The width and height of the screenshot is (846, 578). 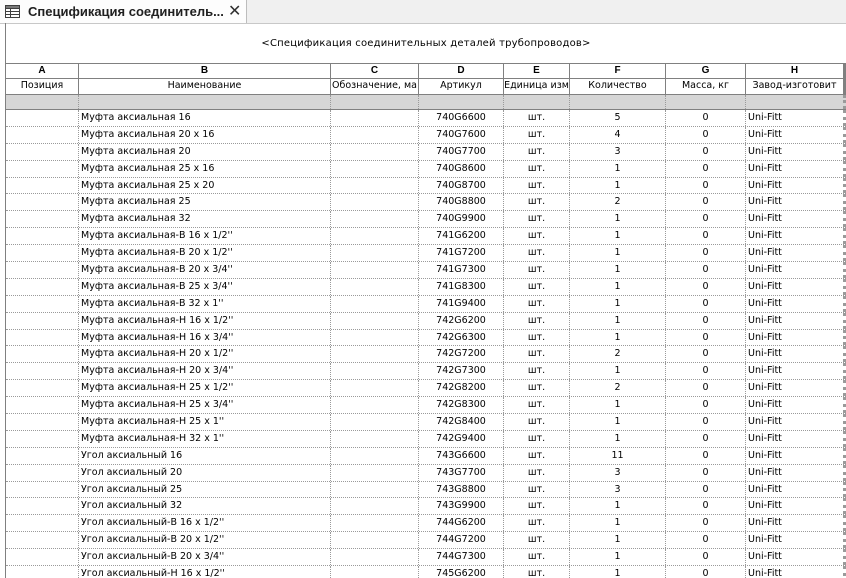 What do you see at coordinates (461, 489) in the screenshot?
I see `cell-article: 743G8800` at bounding box center [461, 489].